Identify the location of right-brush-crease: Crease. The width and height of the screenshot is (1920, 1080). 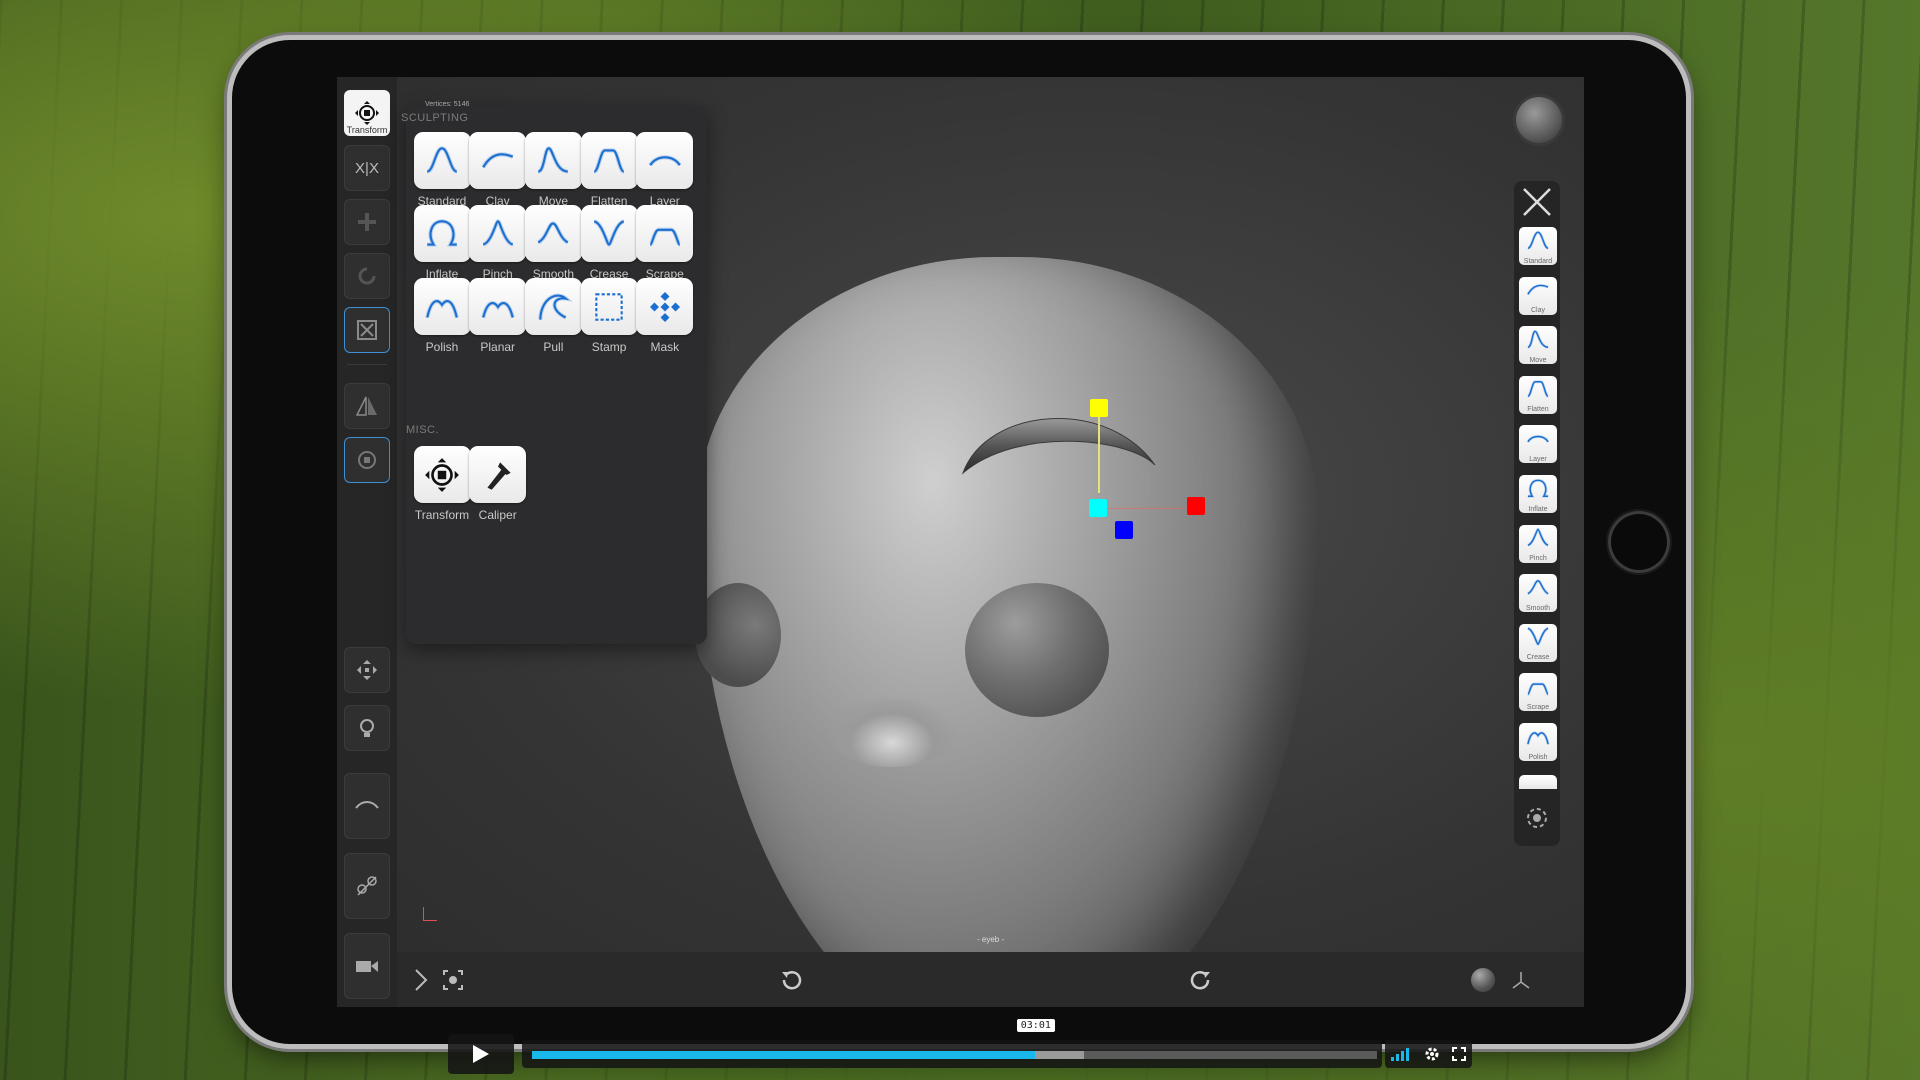
(1538, 642).